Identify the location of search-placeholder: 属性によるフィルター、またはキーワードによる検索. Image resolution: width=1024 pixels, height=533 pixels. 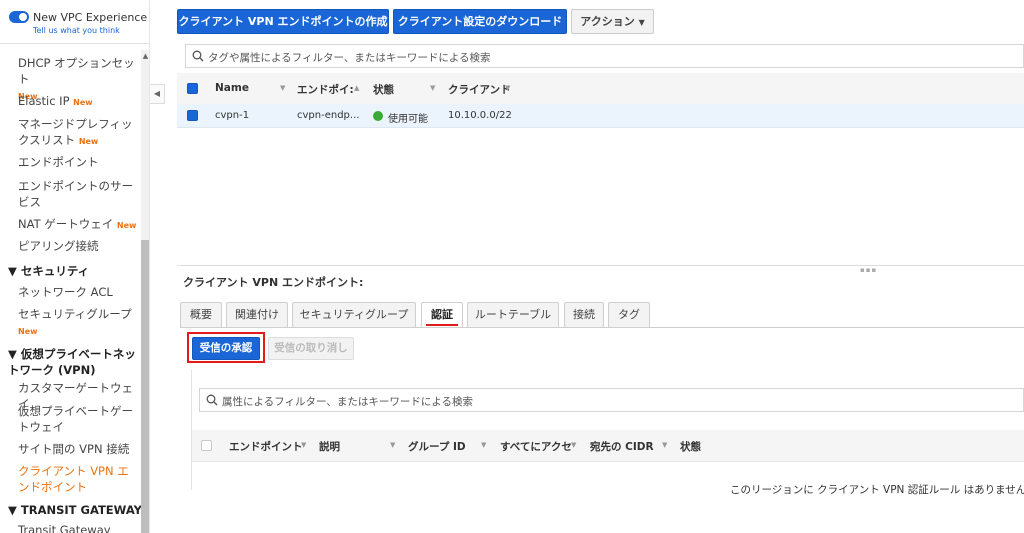
(348, 402).